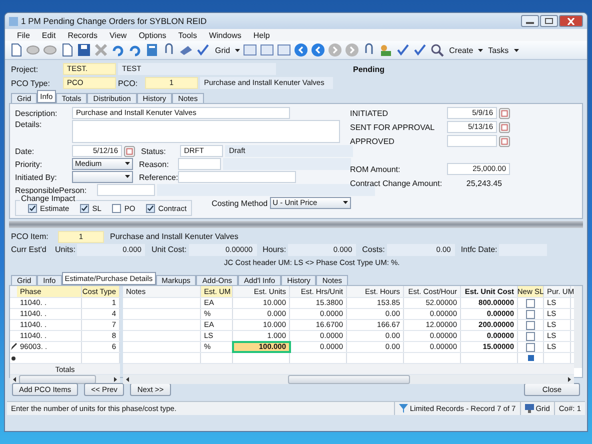 This screenshot has width=592, height=444. What do you see at coordinates (461, 50) in the screenshot?
I see `create-menu-button: Create` at bounding box center [461, 50].